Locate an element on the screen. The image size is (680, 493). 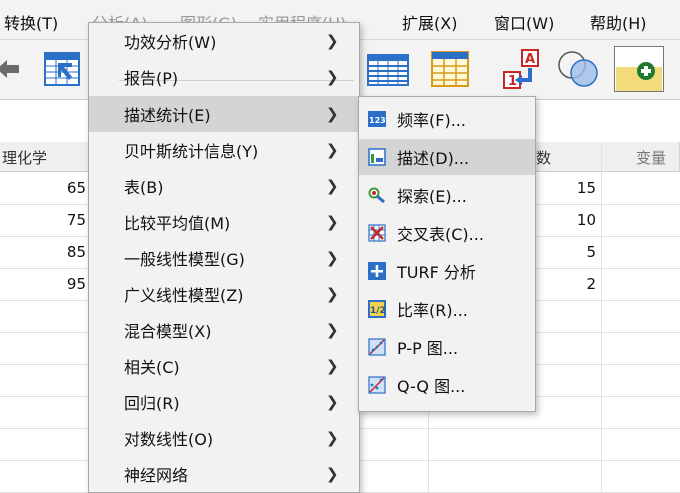
menu-item-neural-networks: 神经网络 ❯ is located at coordinates (224, 474).